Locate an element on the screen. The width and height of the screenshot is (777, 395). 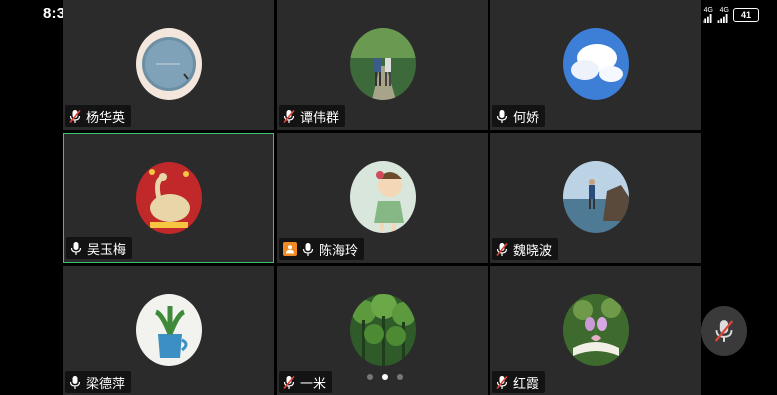
participant-tile: 魏晓波 is located at coordinates (595, 198).